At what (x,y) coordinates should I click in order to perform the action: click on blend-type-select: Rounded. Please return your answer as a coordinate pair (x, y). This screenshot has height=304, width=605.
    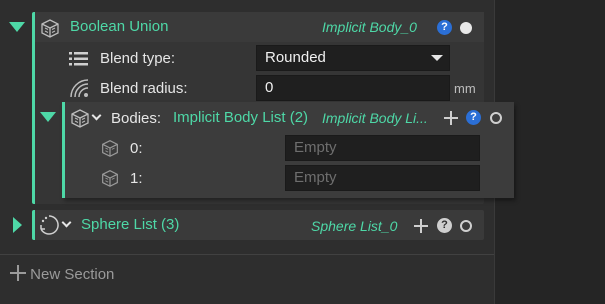
    Looking at the image, I should click on (353, 58).